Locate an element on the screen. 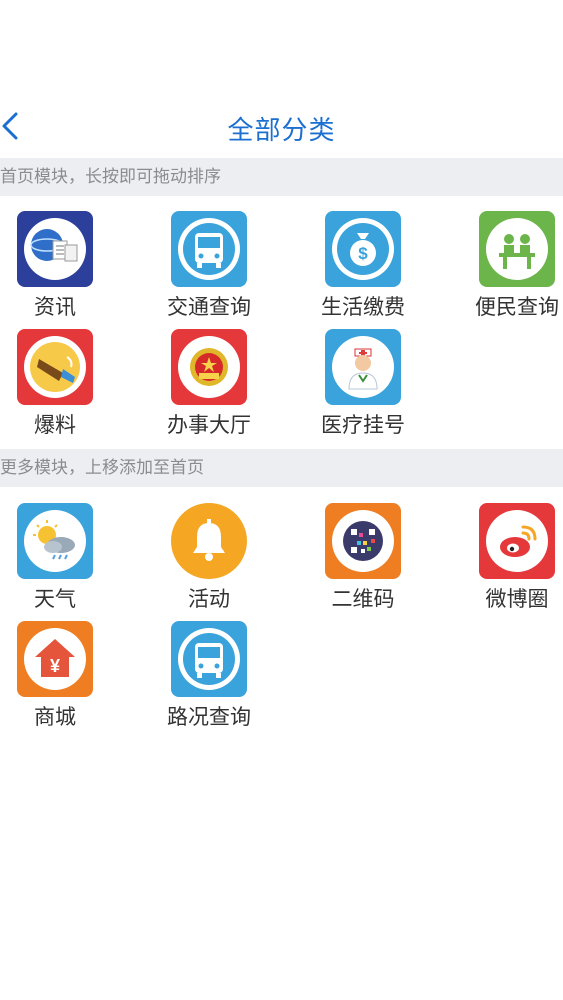 This screenshot has height=1000, width=563. module-tip-off: 爆料 is located at coordinates (60, 384).